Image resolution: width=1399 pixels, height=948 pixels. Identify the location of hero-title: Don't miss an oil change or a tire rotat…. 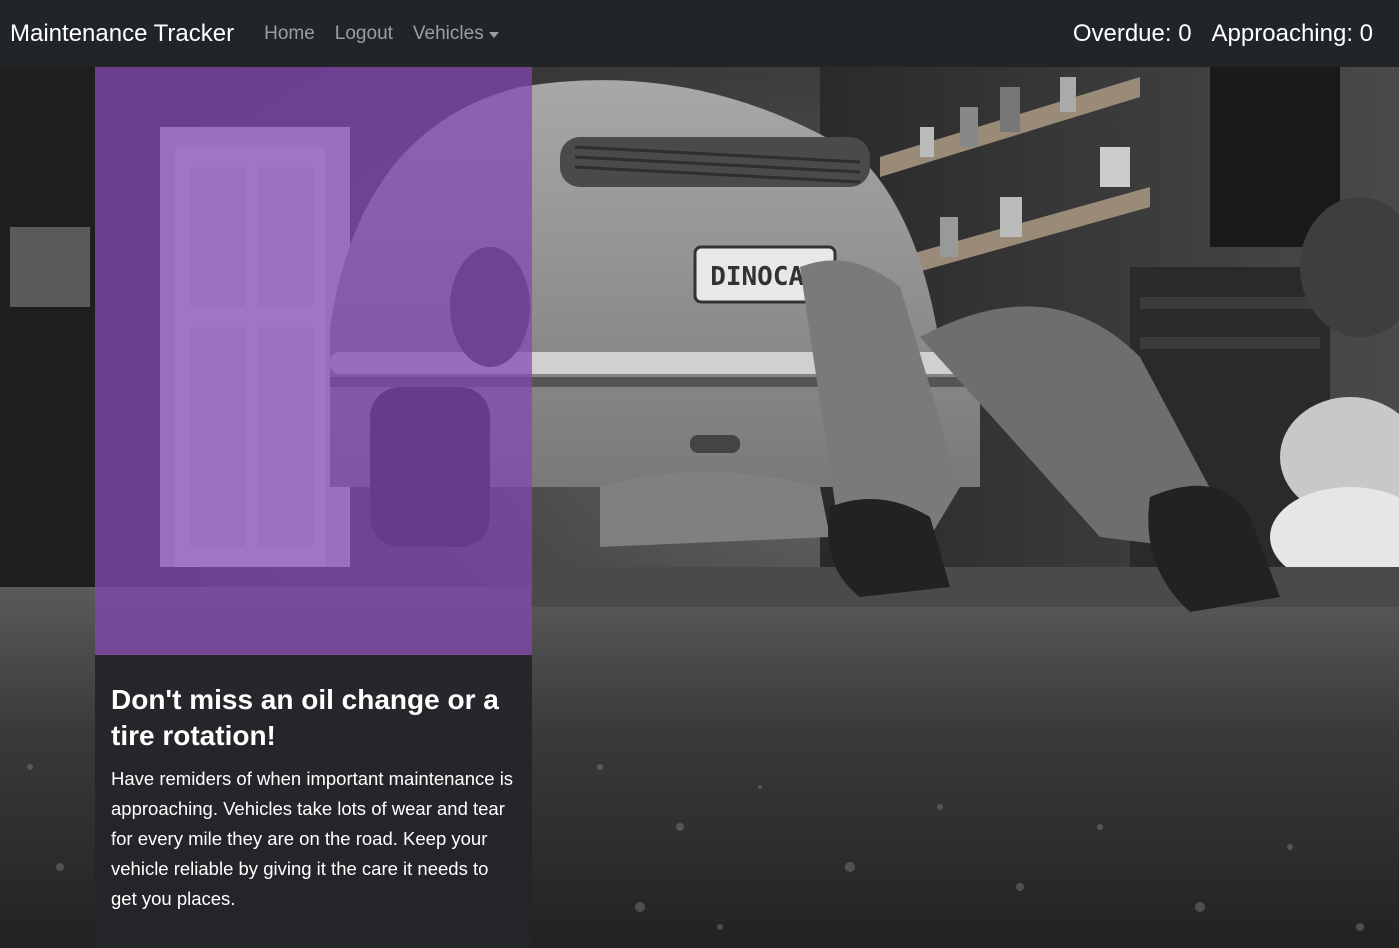
(305, 717).